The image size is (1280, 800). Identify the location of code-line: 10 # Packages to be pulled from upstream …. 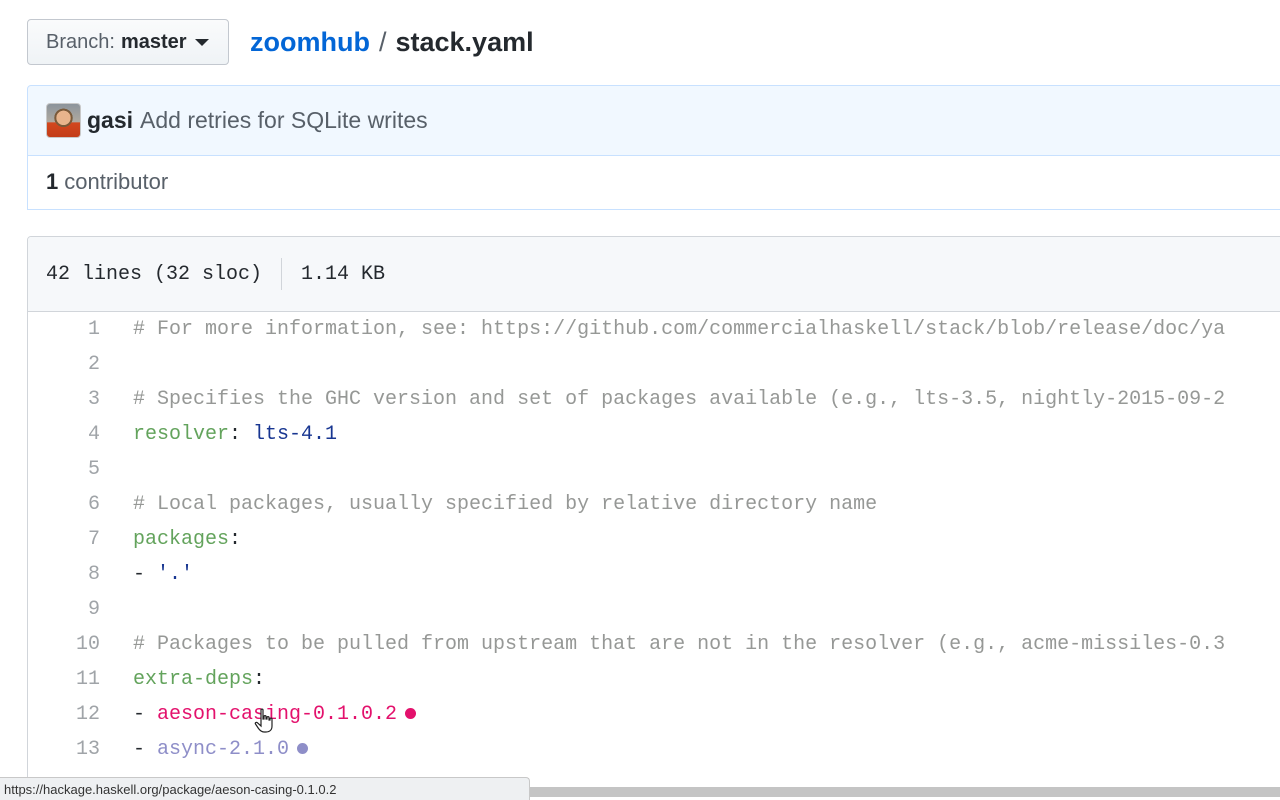
(654, 644).